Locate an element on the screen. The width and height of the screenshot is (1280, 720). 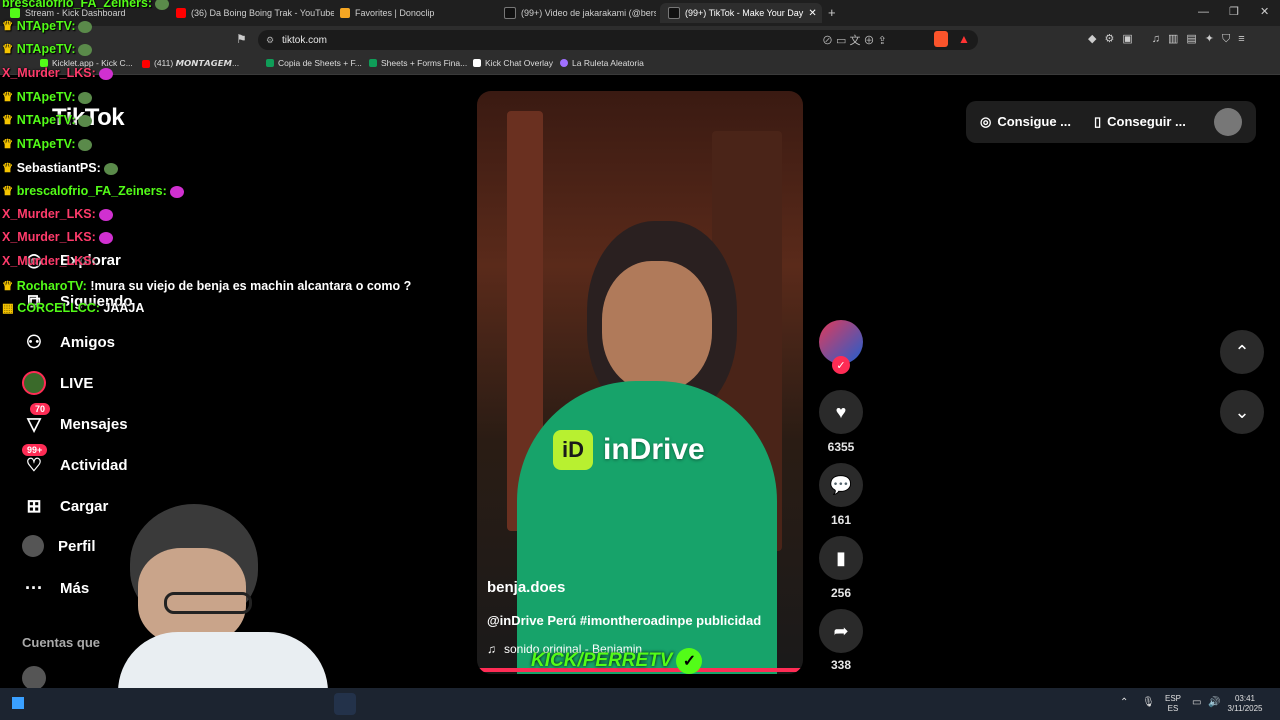
heart-icon: ♥ is located at coordinates (841, 411).